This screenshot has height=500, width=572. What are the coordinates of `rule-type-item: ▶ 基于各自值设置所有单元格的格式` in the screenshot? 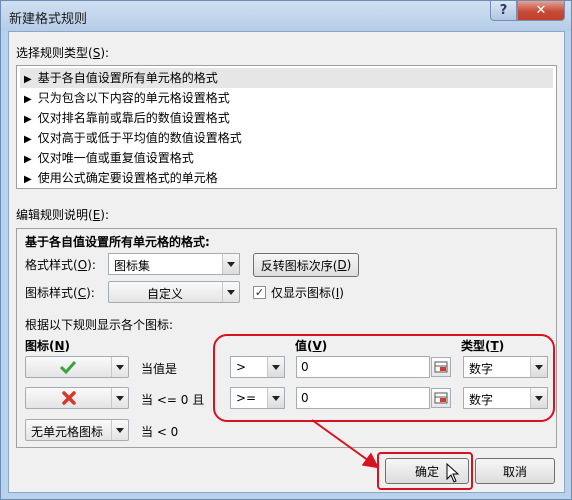 It's located at (286, 78).